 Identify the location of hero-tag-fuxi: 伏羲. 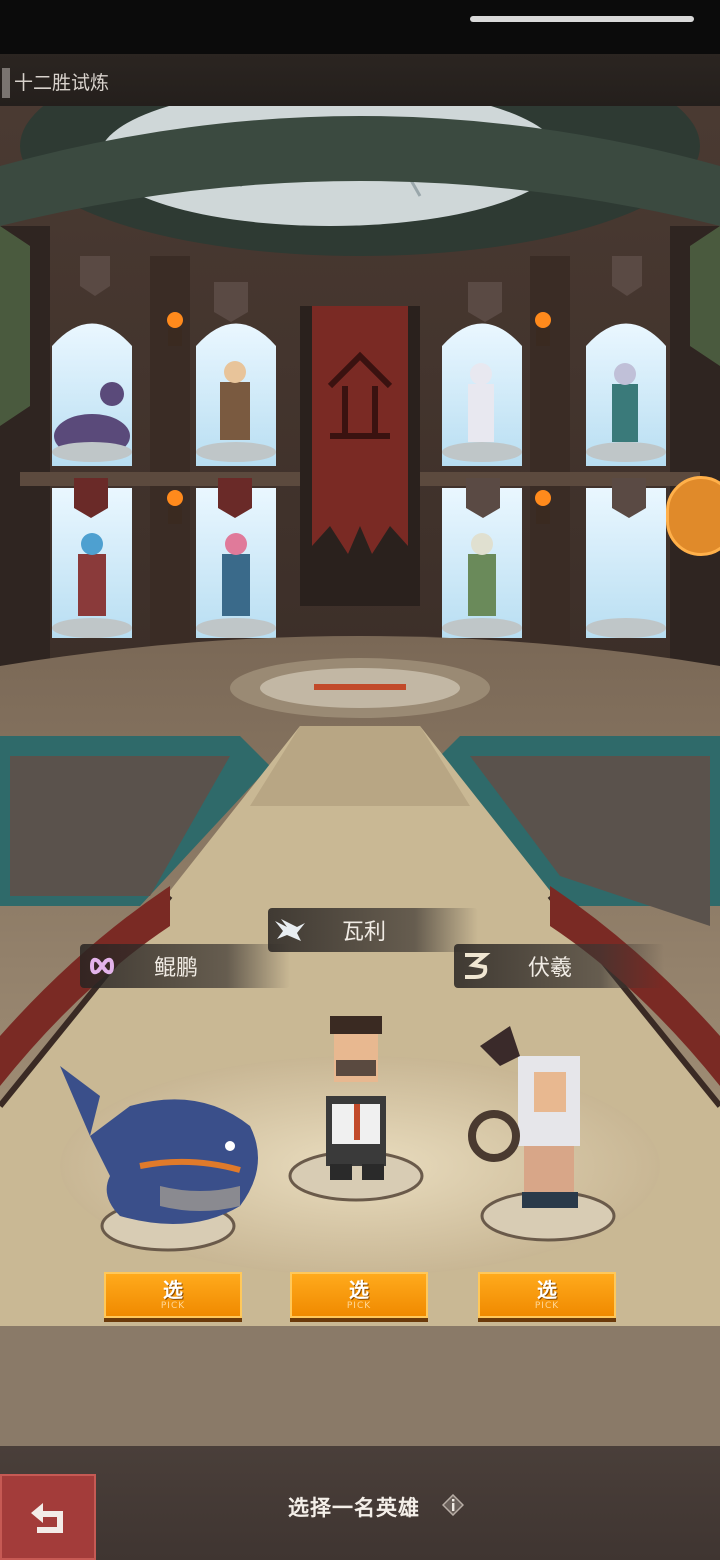
(559, 966).